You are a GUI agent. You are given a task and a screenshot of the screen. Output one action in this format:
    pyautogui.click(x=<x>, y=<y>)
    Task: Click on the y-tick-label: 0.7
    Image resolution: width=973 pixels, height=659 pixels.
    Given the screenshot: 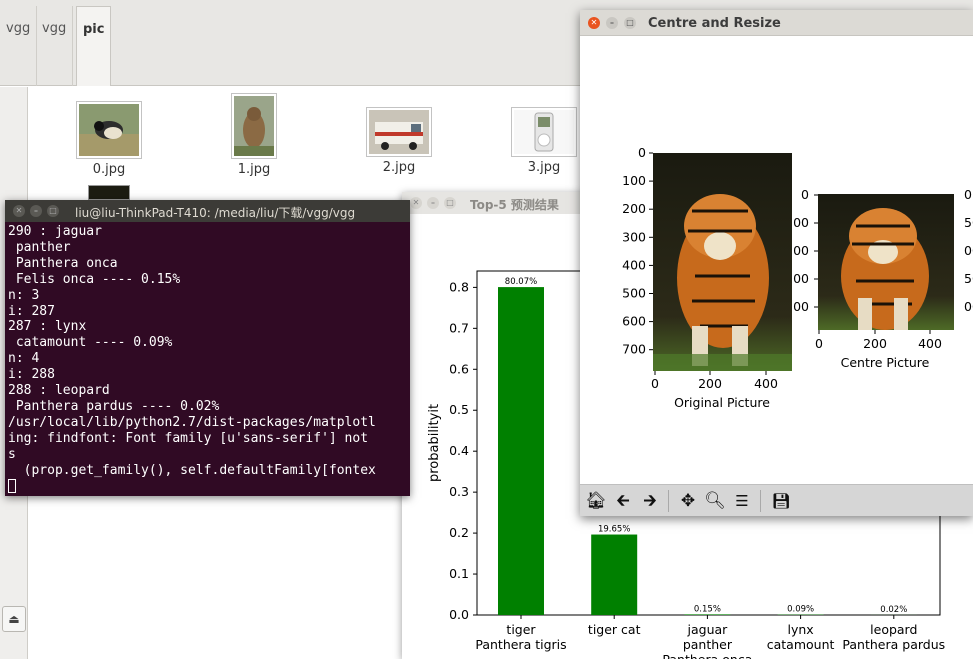 What is the action you would take?
    pyautogui.click(x=459, y=327)
    